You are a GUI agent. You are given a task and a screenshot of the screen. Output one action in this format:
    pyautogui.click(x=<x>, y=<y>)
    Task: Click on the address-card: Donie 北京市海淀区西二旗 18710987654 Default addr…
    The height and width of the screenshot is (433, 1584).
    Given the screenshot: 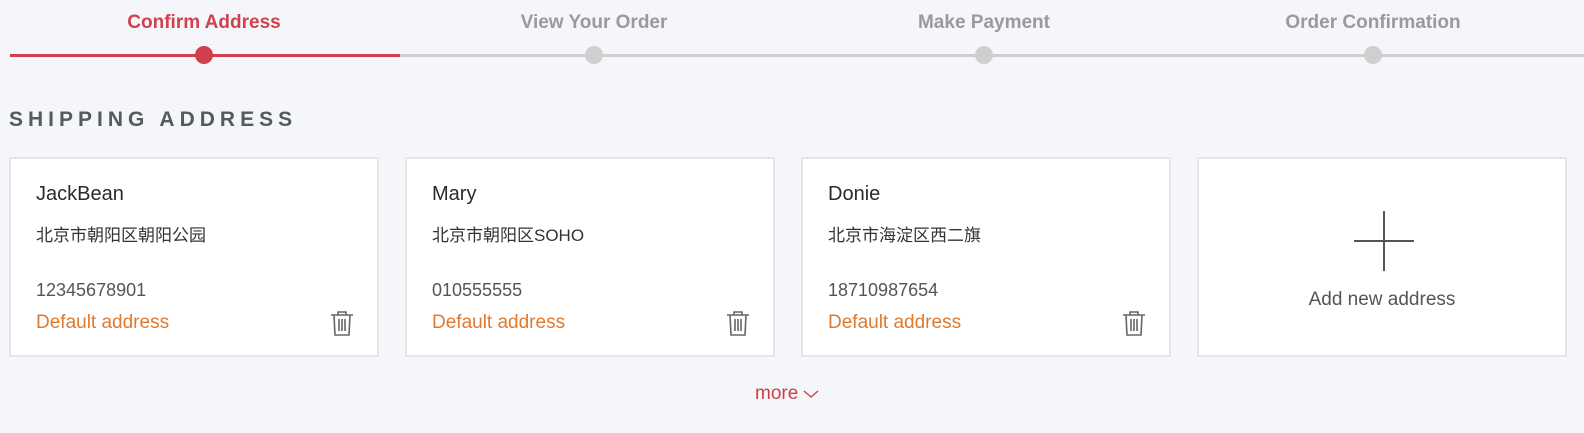 What is the action you would take?
    pyautogui.click(x=986, y=257)
    